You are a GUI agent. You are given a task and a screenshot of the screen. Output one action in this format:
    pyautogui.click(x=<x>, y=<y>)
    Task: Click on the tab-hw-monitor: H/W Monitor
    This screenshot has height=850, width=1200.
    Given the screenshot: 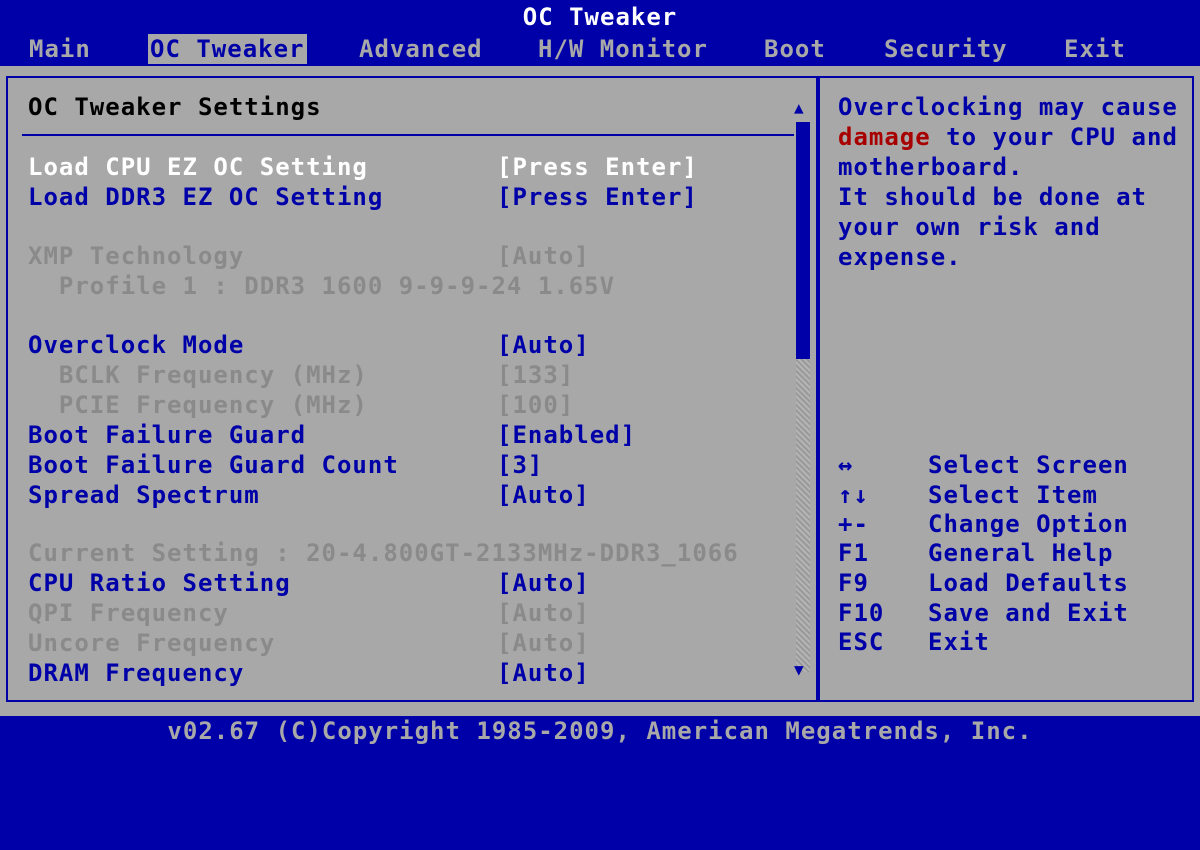 What is the action you would take?
    pyautogui.click(x=623, y=49)
    